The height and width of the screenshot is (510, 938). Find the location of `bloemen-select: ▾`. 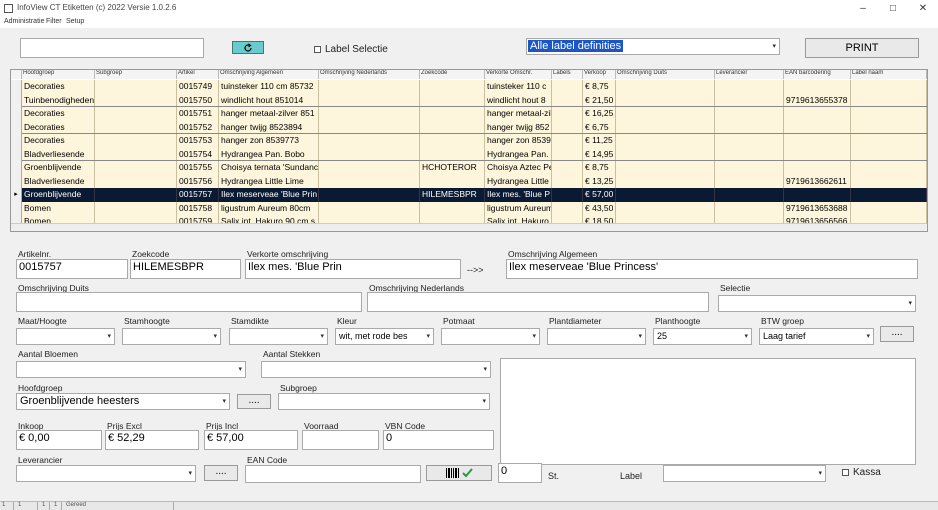

bloemen-select: ▾ is located at coordinates (131, 369).